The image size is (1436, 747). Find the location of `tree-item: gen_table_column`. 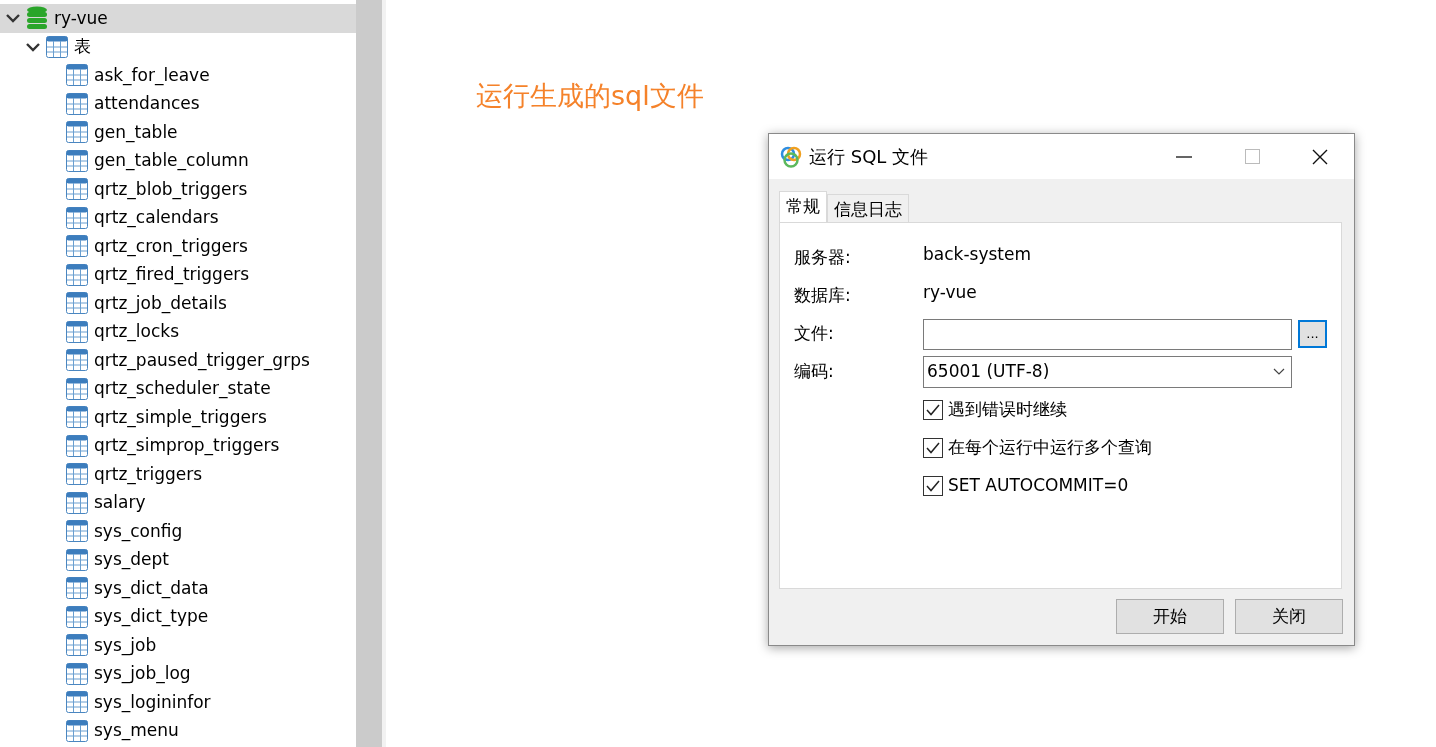

tree-item: gen_table_column is located at coordinates (178, 160).